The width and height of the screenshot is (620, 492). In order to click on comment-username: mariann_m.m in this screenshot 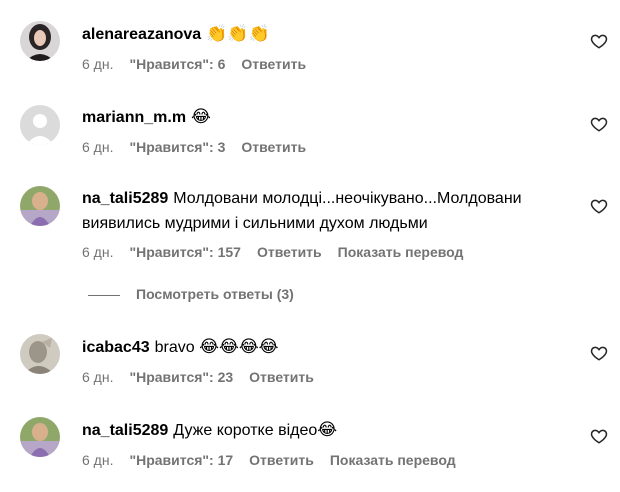, I will do `click(134, 117)`.